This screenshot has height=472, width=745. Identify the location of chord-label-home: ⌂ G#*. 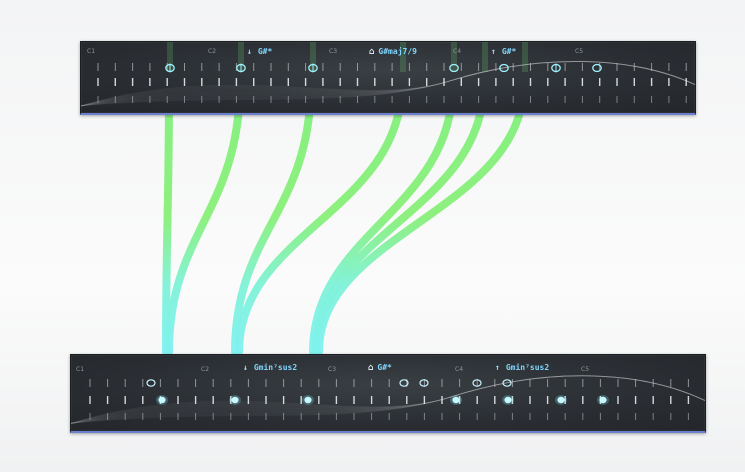
(380, 368).